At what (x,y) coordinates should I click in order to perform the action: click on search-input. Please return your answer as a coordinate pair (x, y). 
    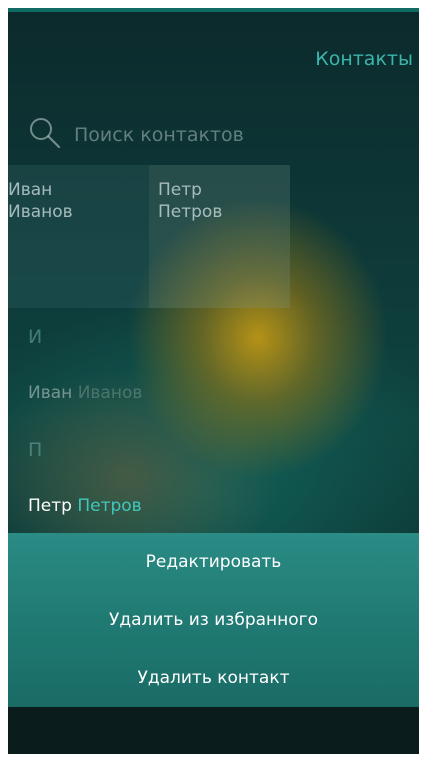
    Looking at the image, I should click on (194, 135).